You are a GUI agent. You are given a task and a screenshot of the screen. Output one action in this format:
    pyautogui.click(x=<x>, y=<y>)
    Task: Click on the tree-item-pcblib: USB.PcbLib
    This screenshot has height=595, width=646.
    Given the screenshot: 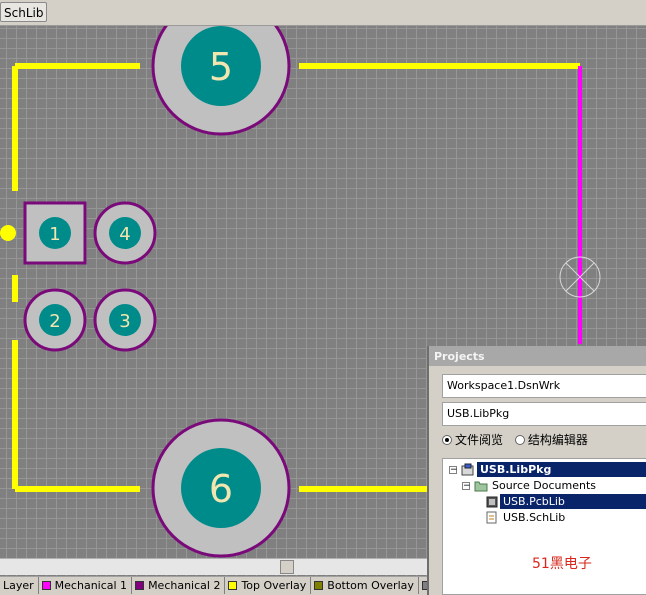 What is the action you would take?
    pyautogui.click(x=544, y=501)
    